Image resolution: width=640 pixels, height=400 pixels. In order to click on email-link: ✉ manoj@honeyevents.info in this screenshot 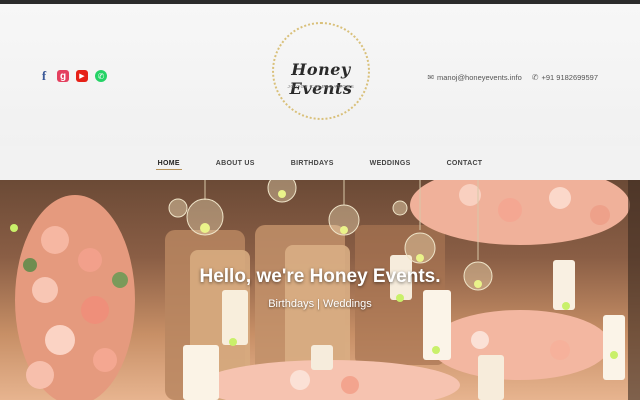, I will do `click(474, 77)`.